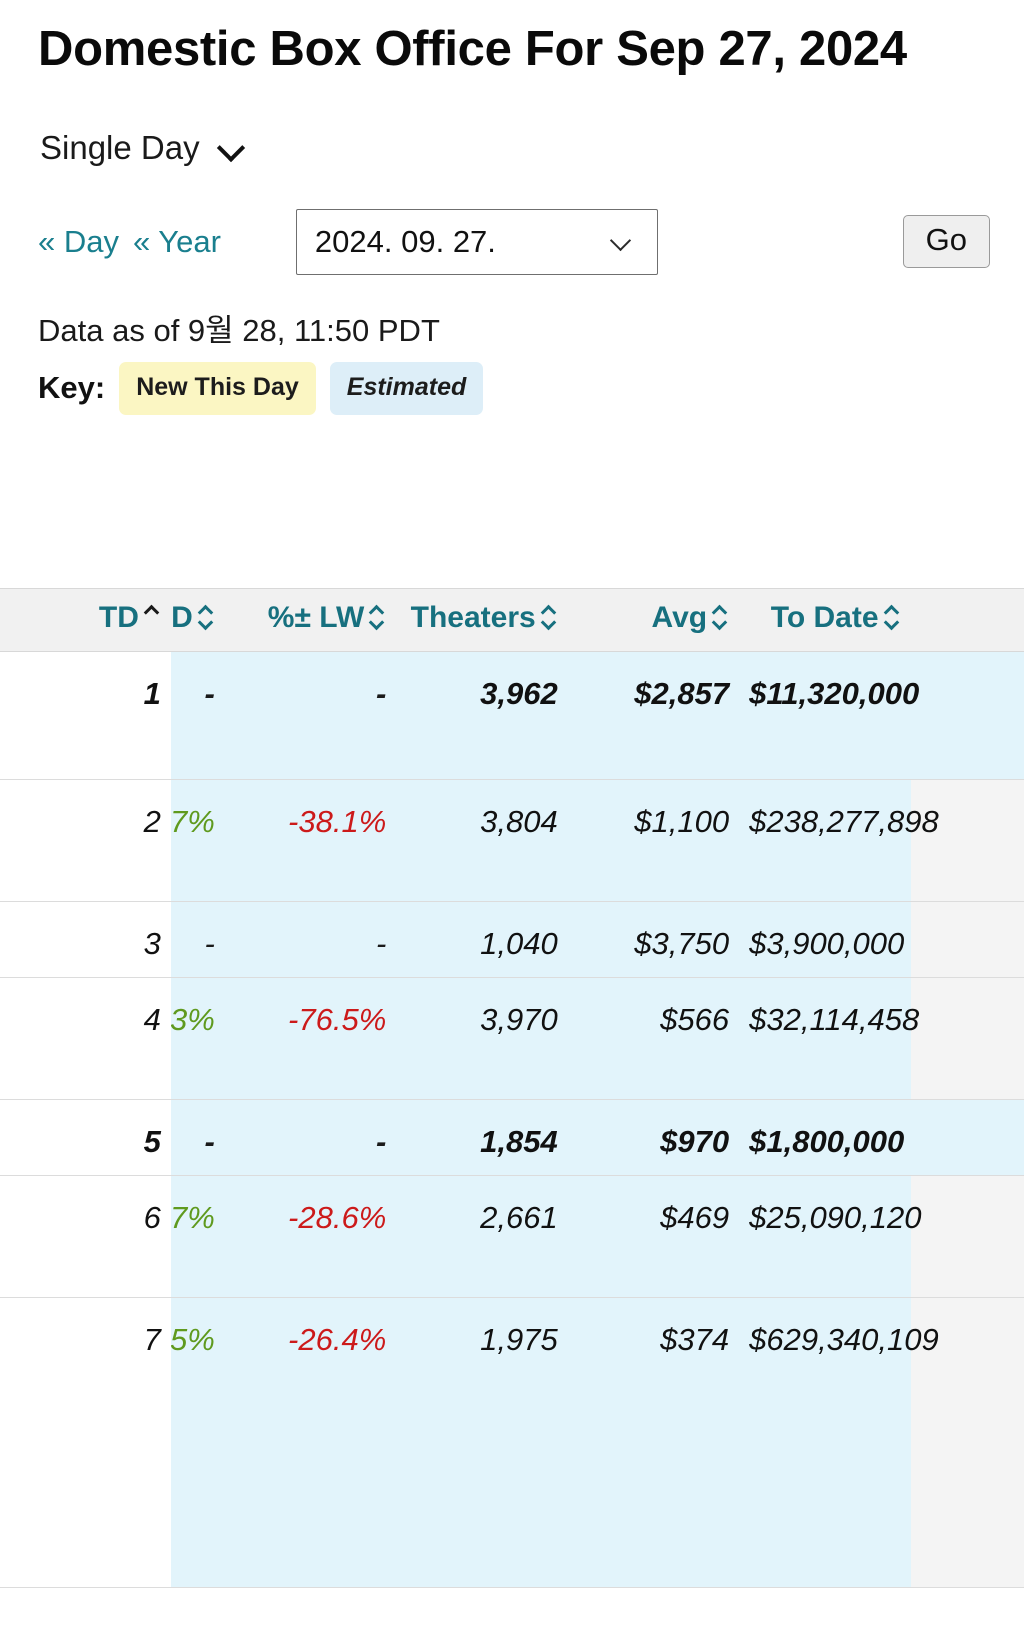  What do you see at coordinates (406, 388) in the screenshot?
I see `key-badge-estimated: Estimated` at bounding box center [406, 388].